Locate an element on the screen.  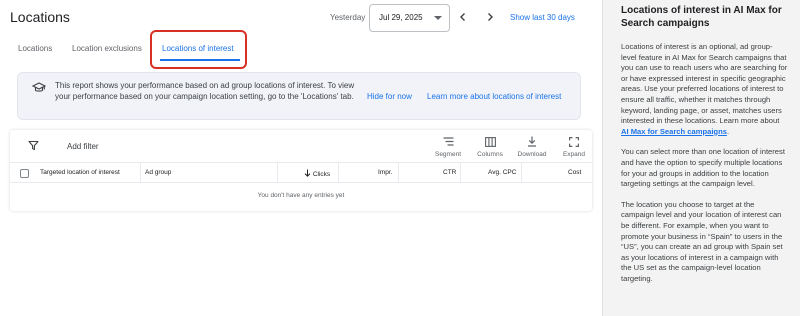
columns-button: Columns is located at coordinates (490, 146).